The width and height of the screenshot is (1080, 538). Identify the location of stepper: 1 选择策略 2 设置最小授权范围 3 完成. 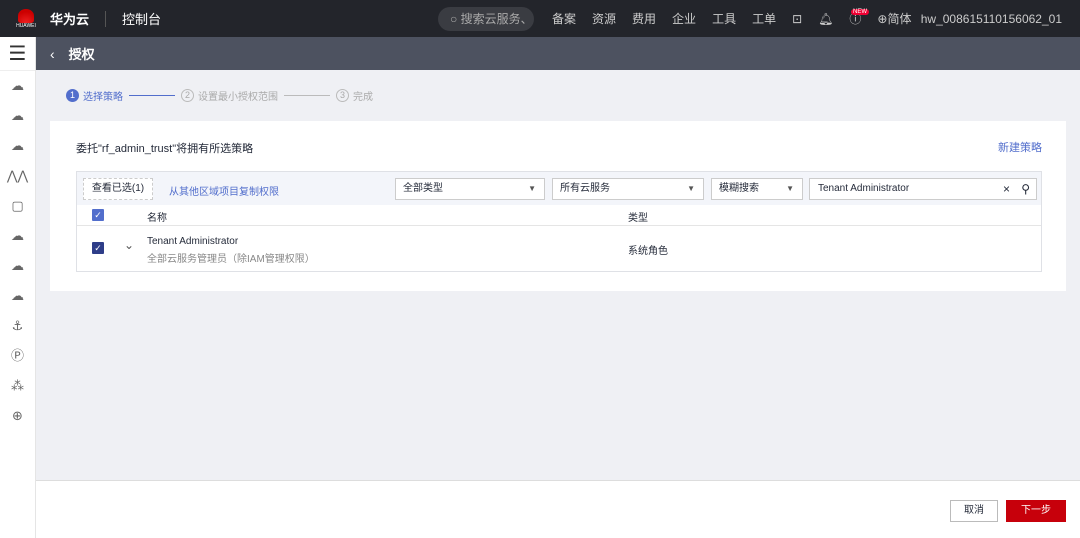
(219, 95).